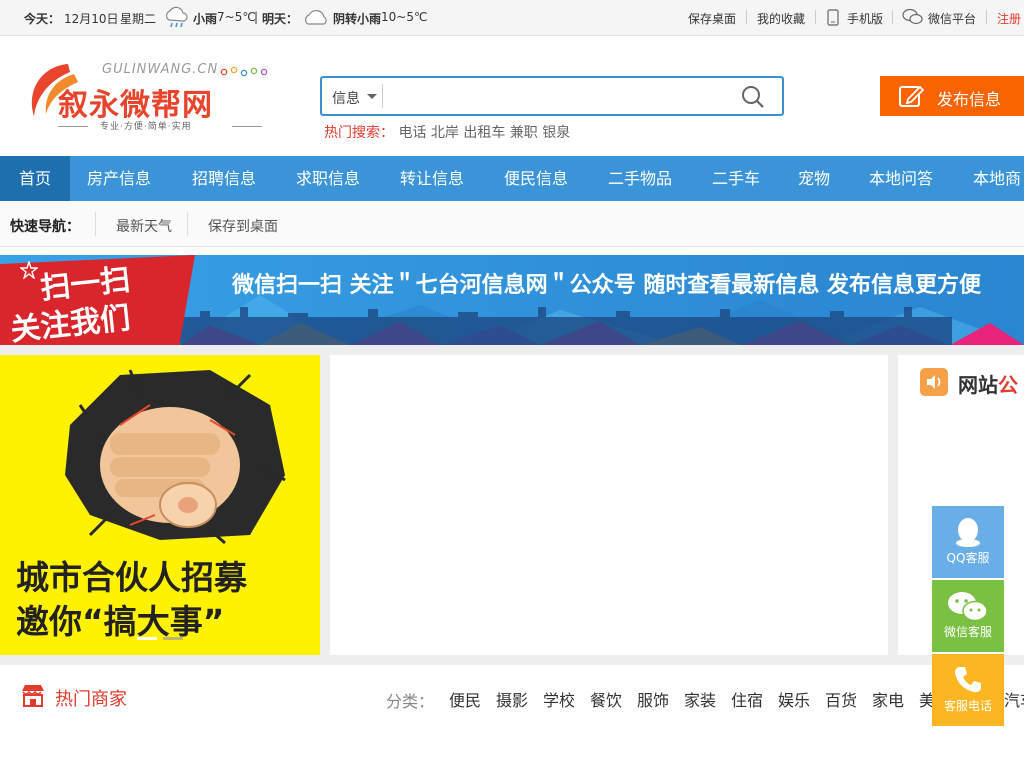 This screenshot has height=768, width=1024. What do you see at coordinates (967, 632) in the screenshot?
I see `wechat-service-label: 微信客服` at bounding box center [967, 632].